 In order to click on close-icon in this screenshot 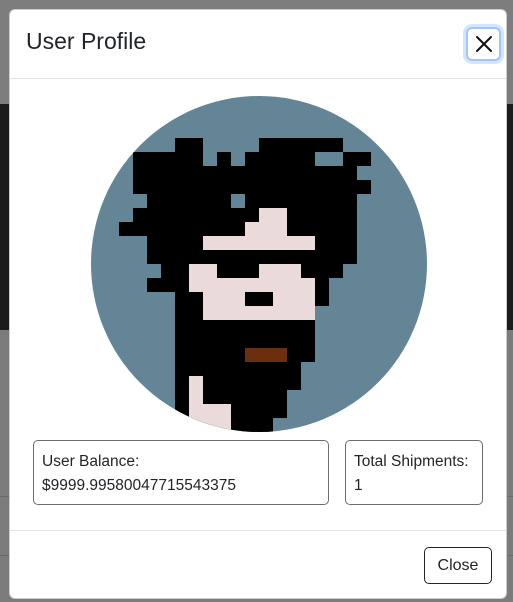, I will do `click(483, 44)`.